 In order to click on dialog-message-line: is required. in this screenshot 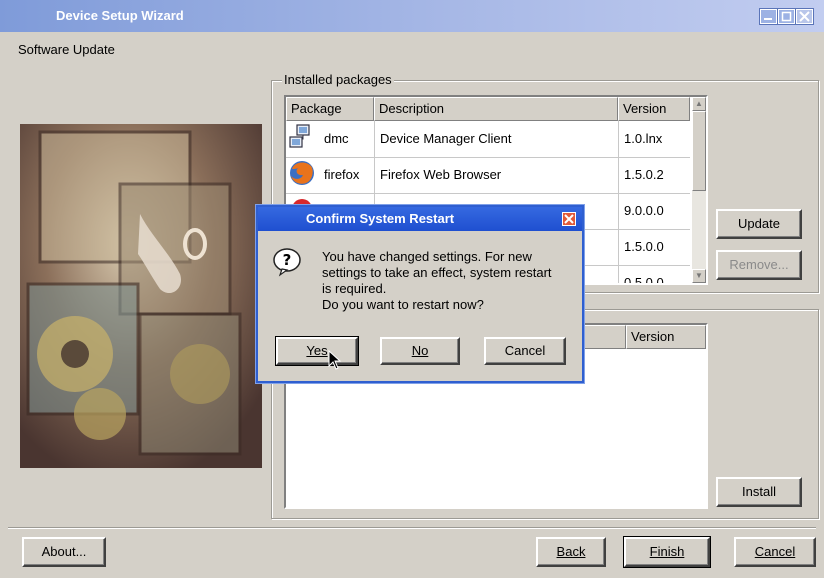, I will do `click(354, 288)`.